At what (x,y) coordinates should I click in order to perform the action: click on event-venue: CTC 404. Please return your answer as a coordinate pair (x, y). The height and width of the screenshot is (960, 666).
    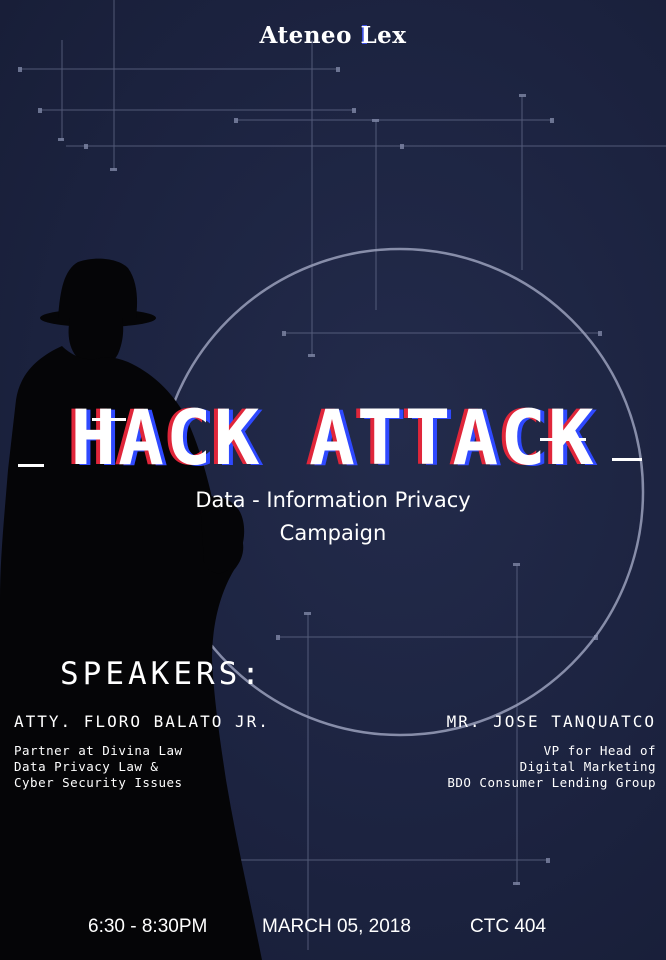
    Looking at the image, I should click on (508, 926).